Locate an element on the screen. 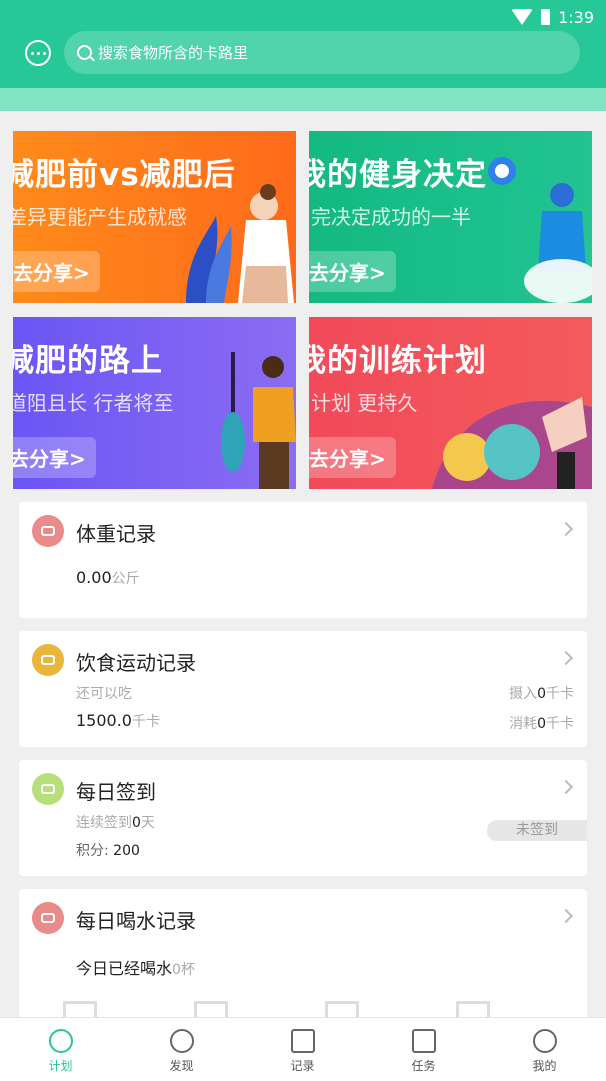 The width and height of the screenshot is (606, 1081). card-title: 体重记录 is located at coordinates (116, 534).